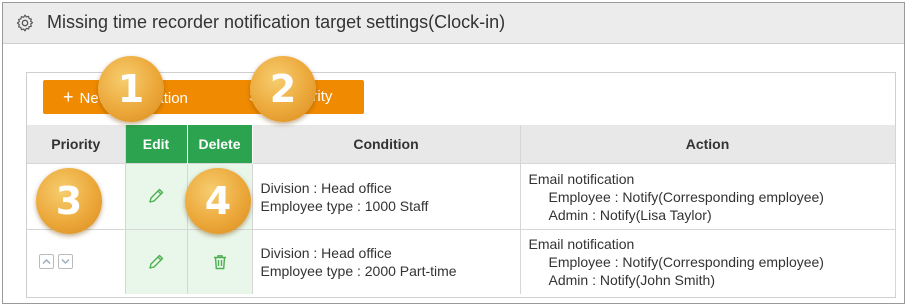  I want to click on trash-icon, so click(220, 262).